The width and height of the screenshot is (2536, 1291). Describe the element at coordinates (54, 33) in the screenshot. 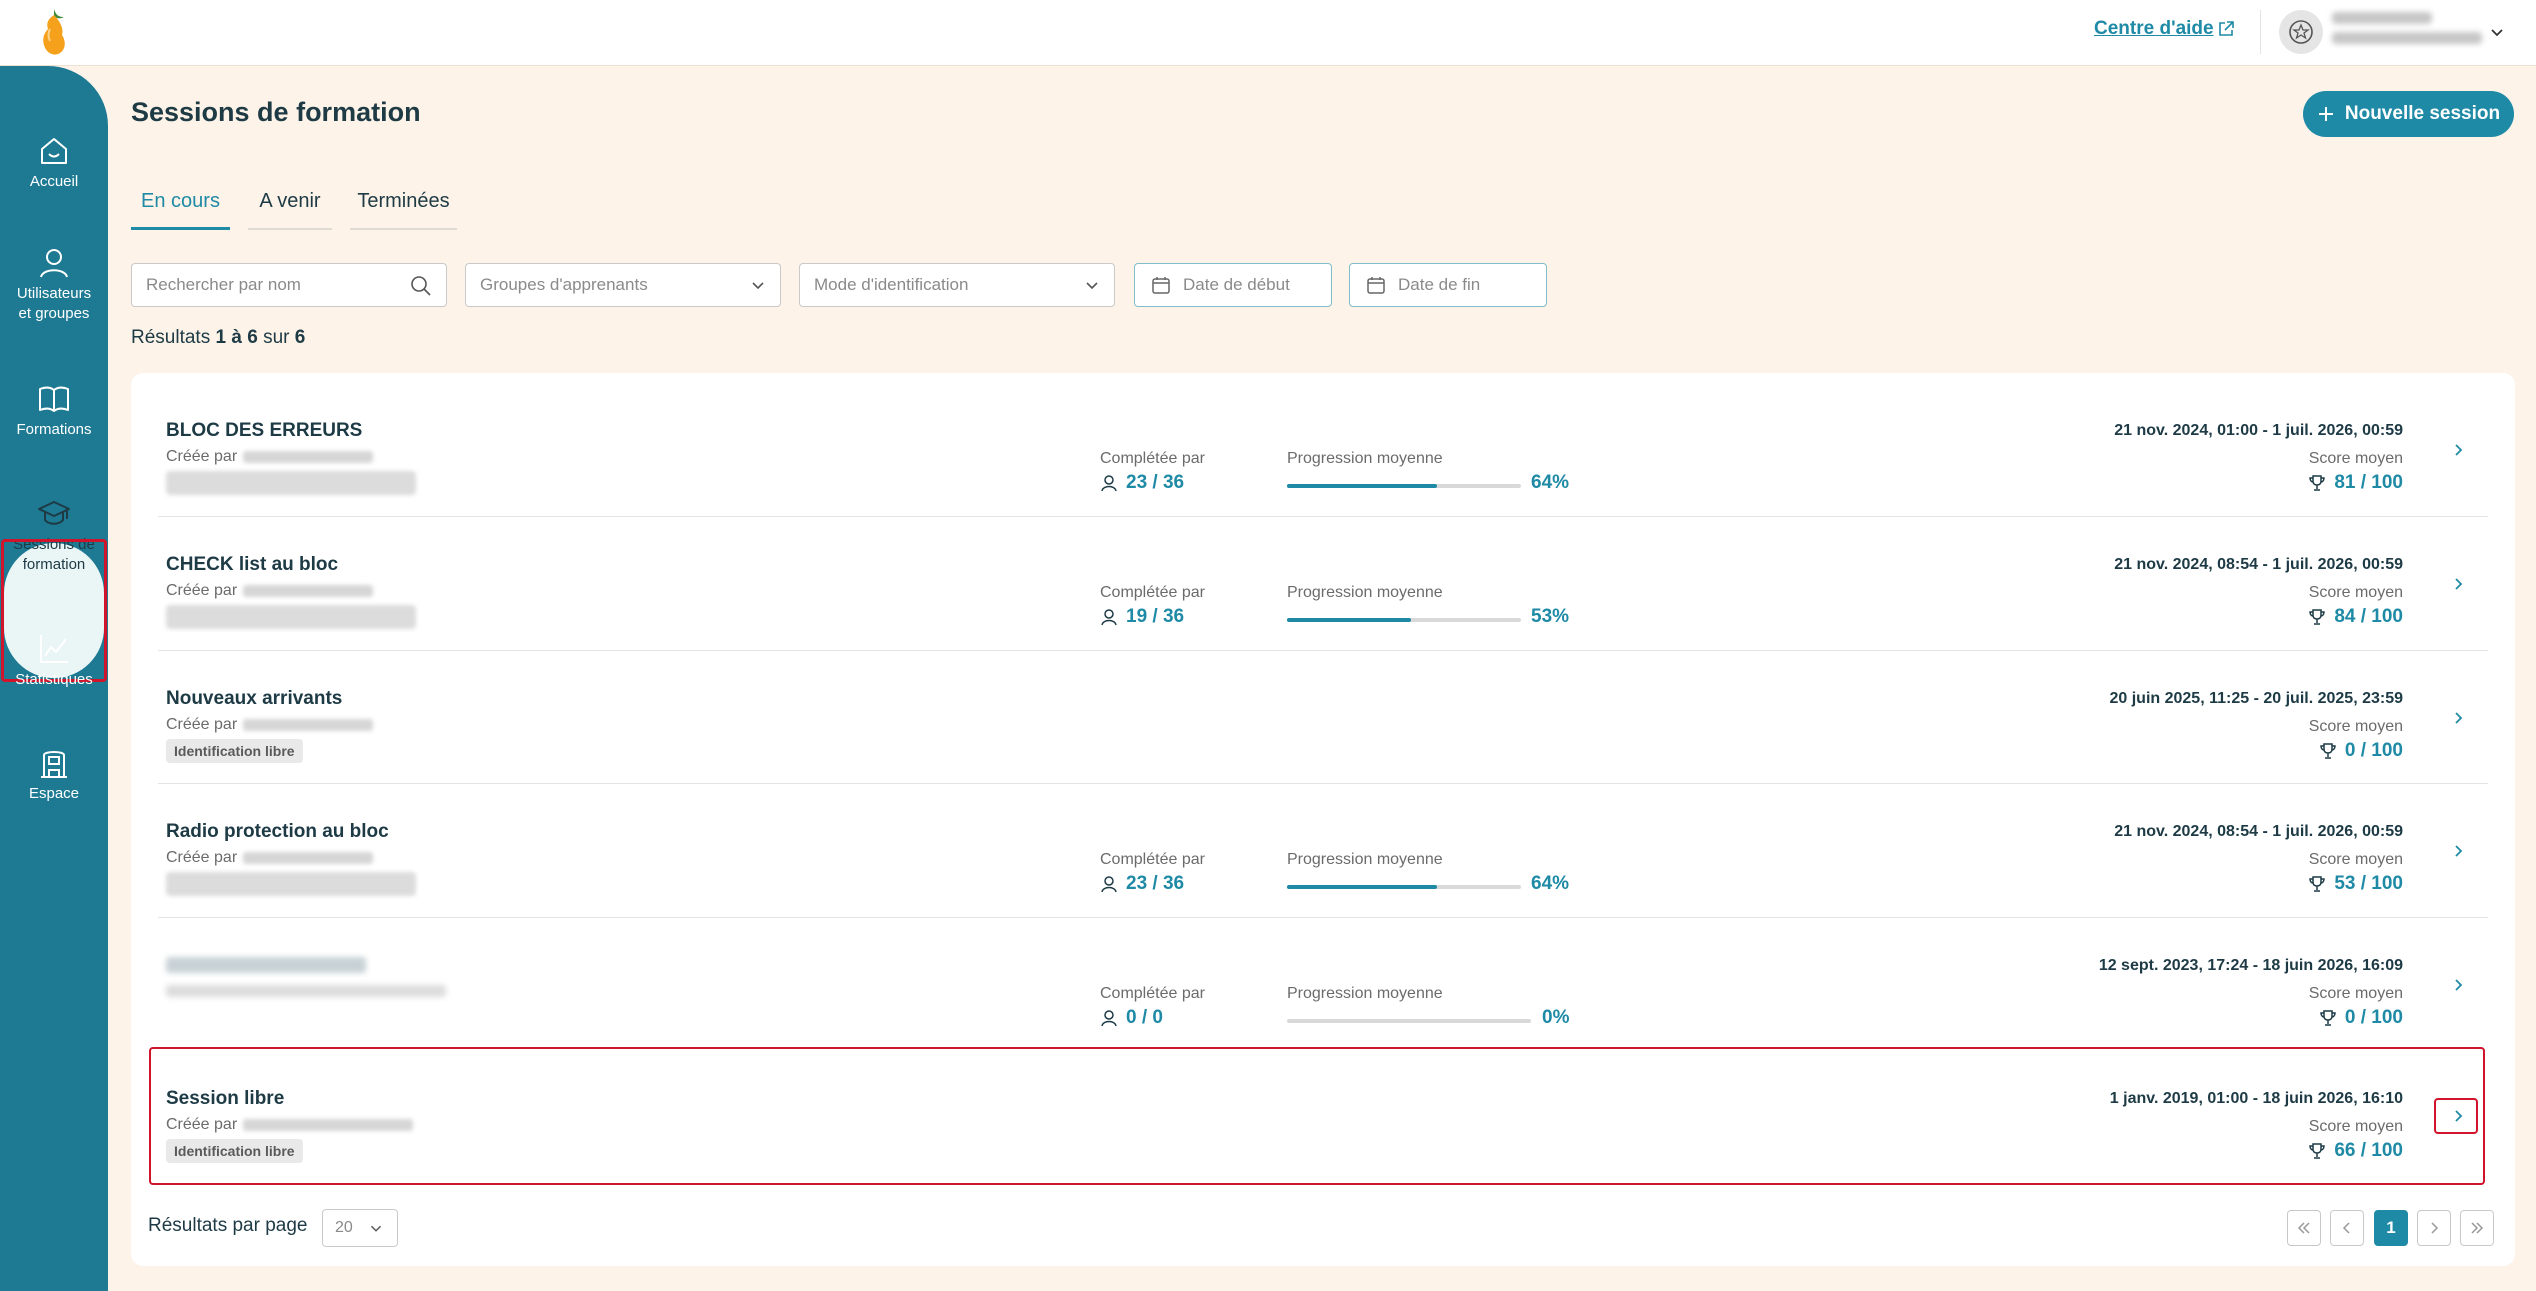

I see `app-logo` at that location.